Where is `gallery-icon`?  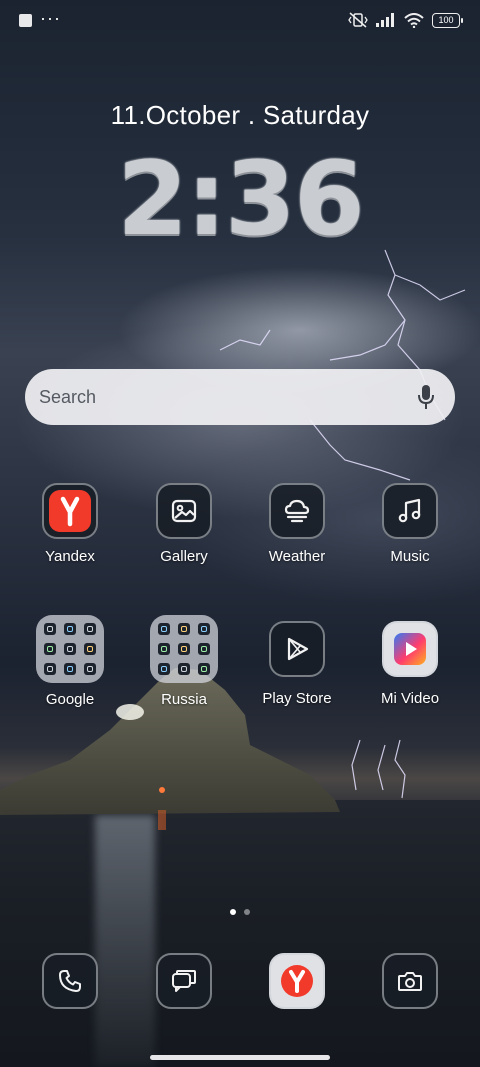
gallery-icon is located at coordinates (184, 511).